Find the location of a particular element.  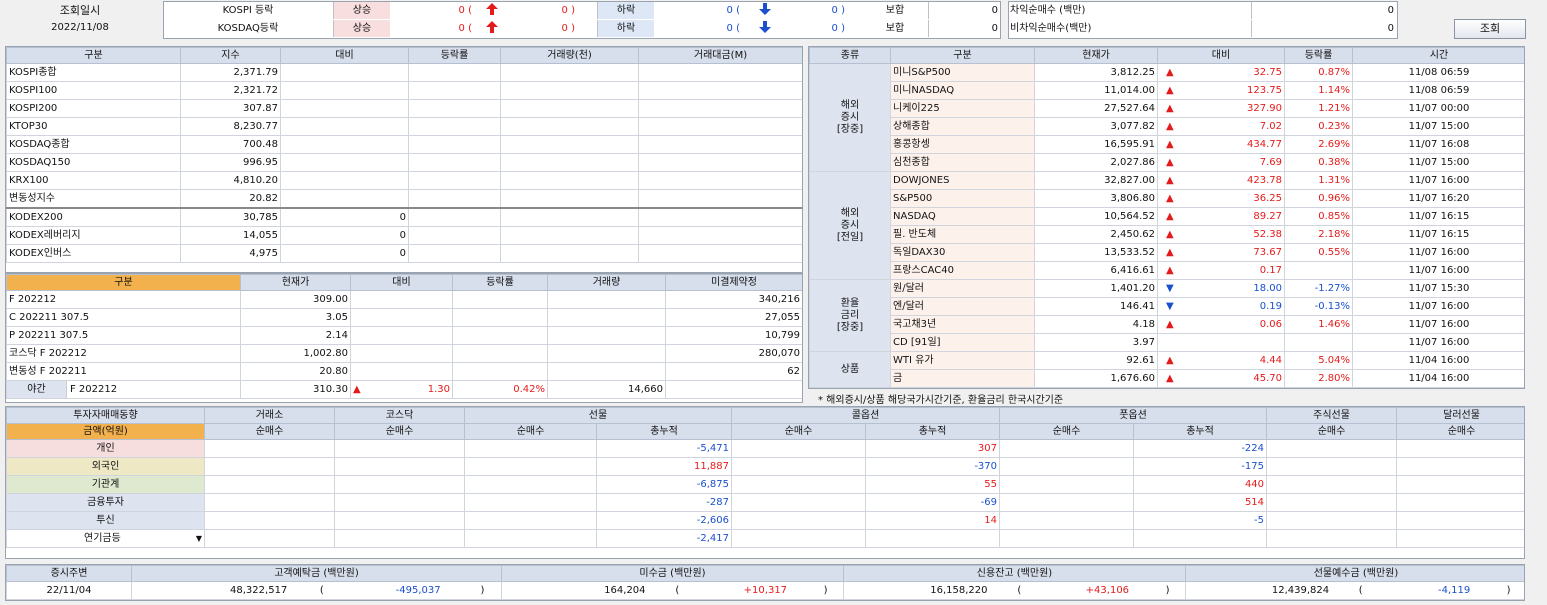

night-code: F 202212 is located at coordinates (94, 389).